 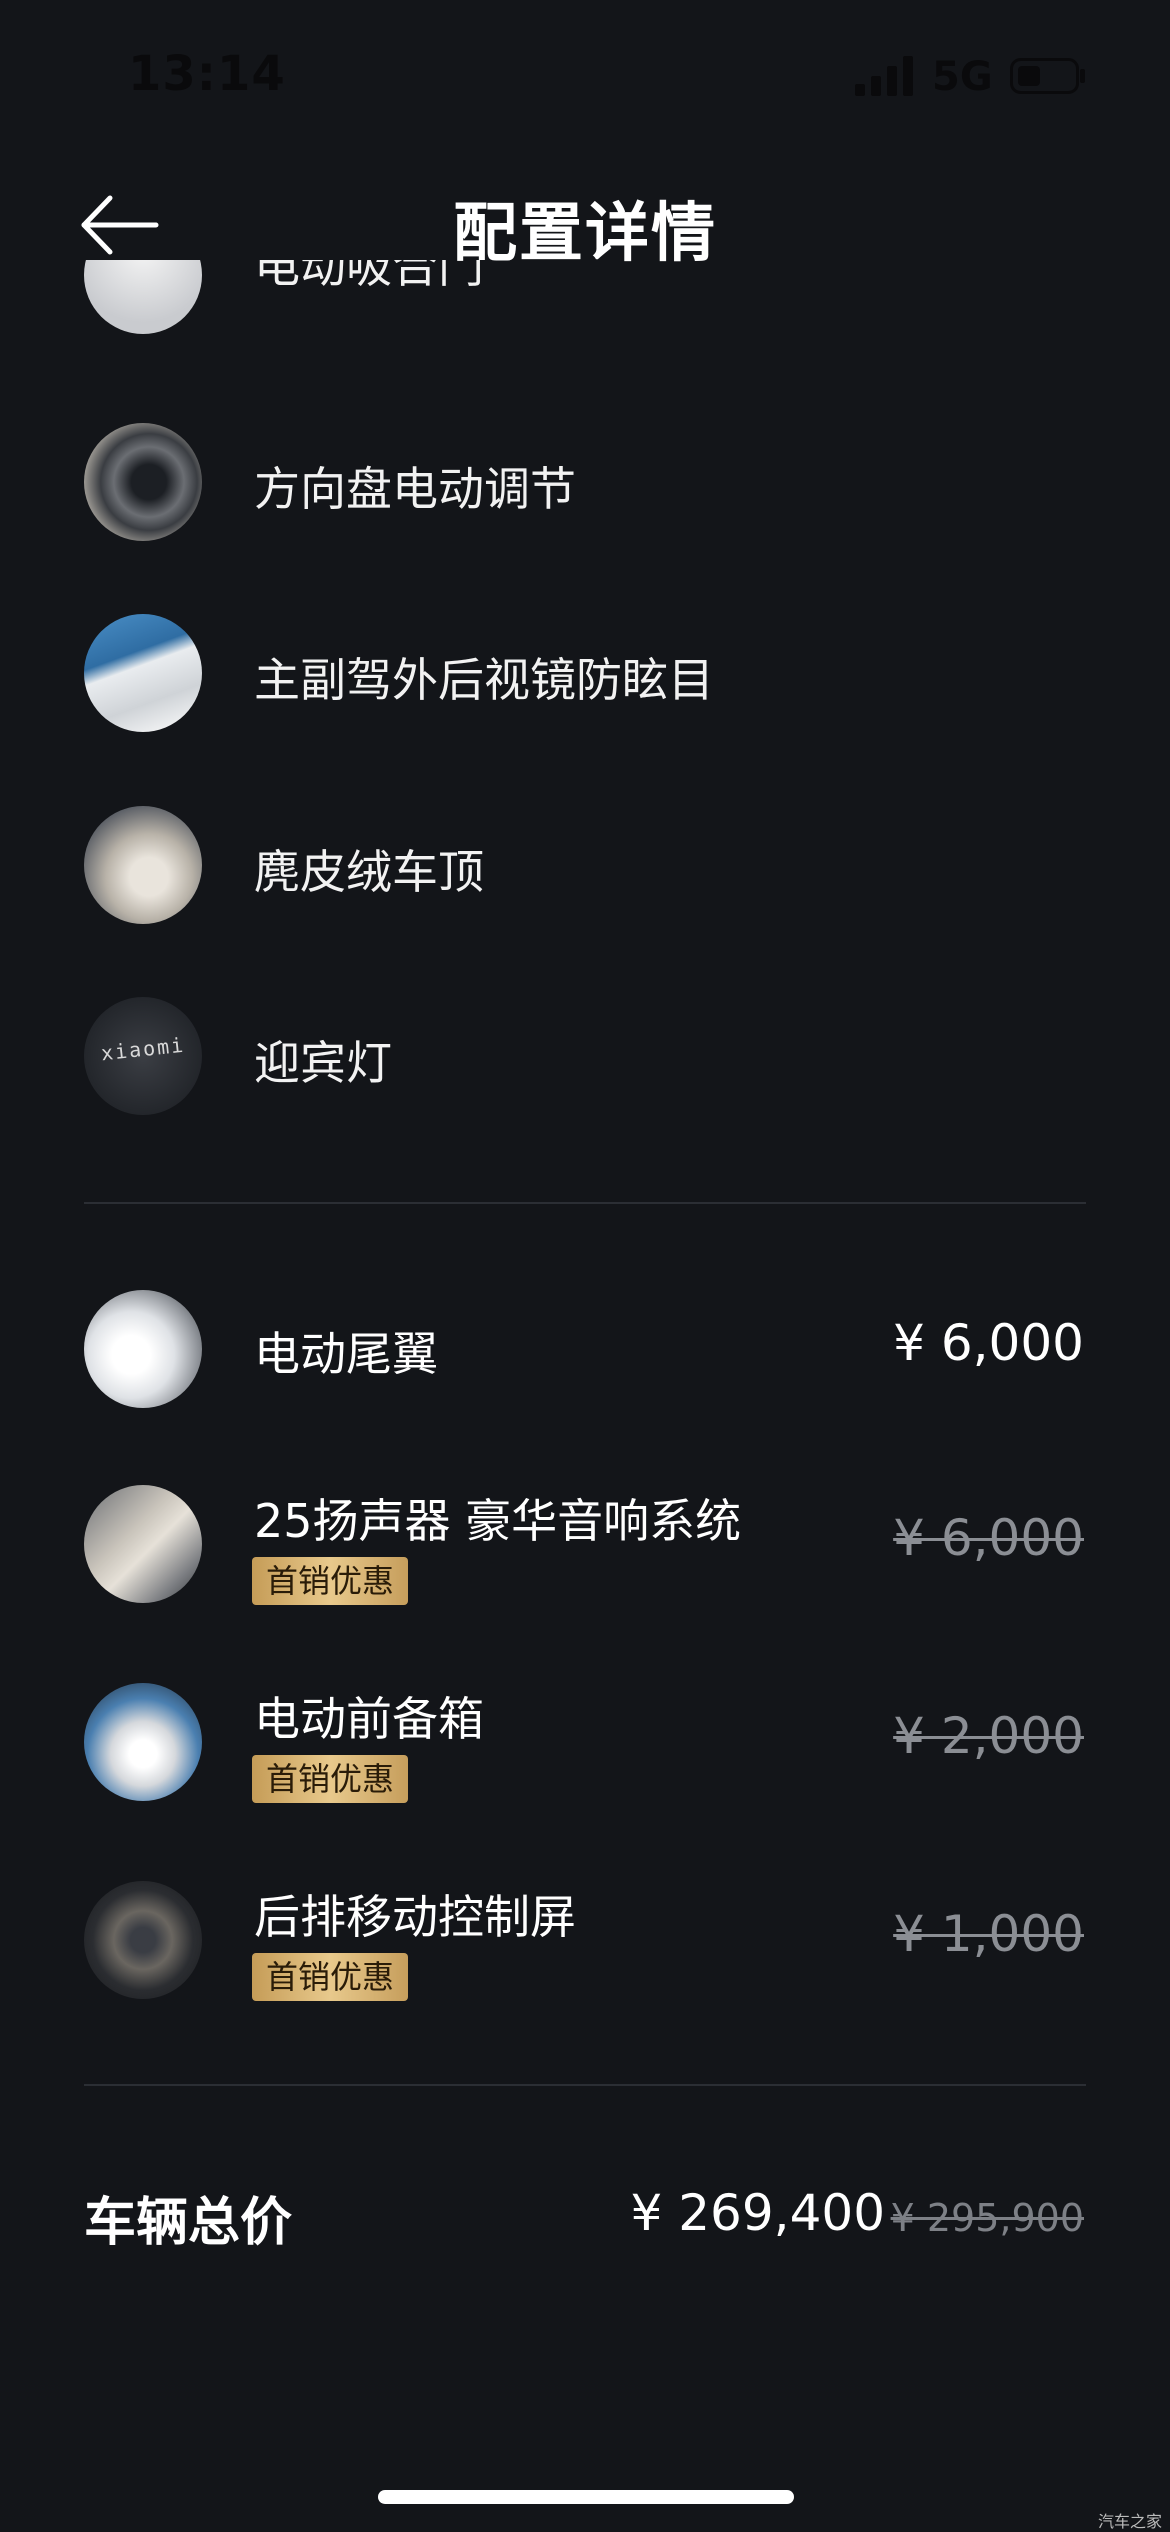 I want to click on speaker-thumb, so click(x=143, y=1544).